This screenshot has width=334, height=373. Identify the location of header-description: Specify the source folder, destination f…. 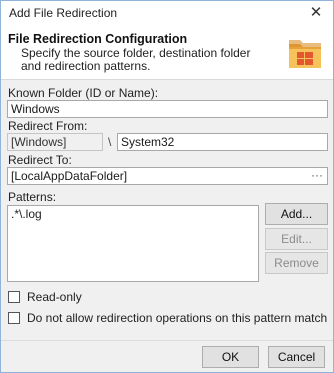
(136, 59).